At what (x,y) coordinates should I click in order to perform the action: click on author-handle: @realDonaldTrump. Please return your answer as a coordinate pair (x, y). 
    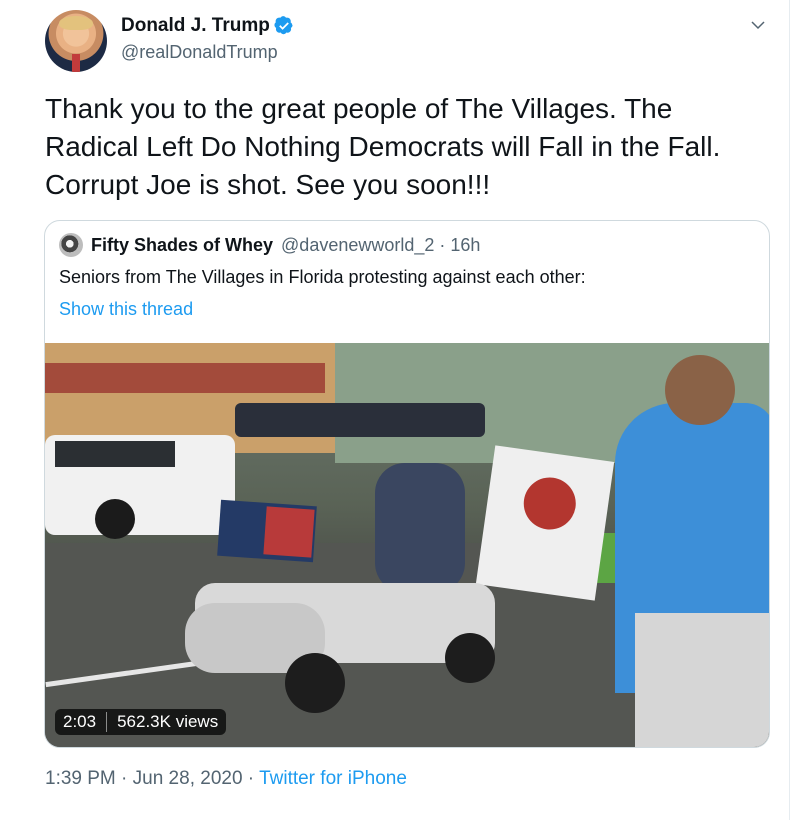
    Looking at the image, I should click on (207, 52).